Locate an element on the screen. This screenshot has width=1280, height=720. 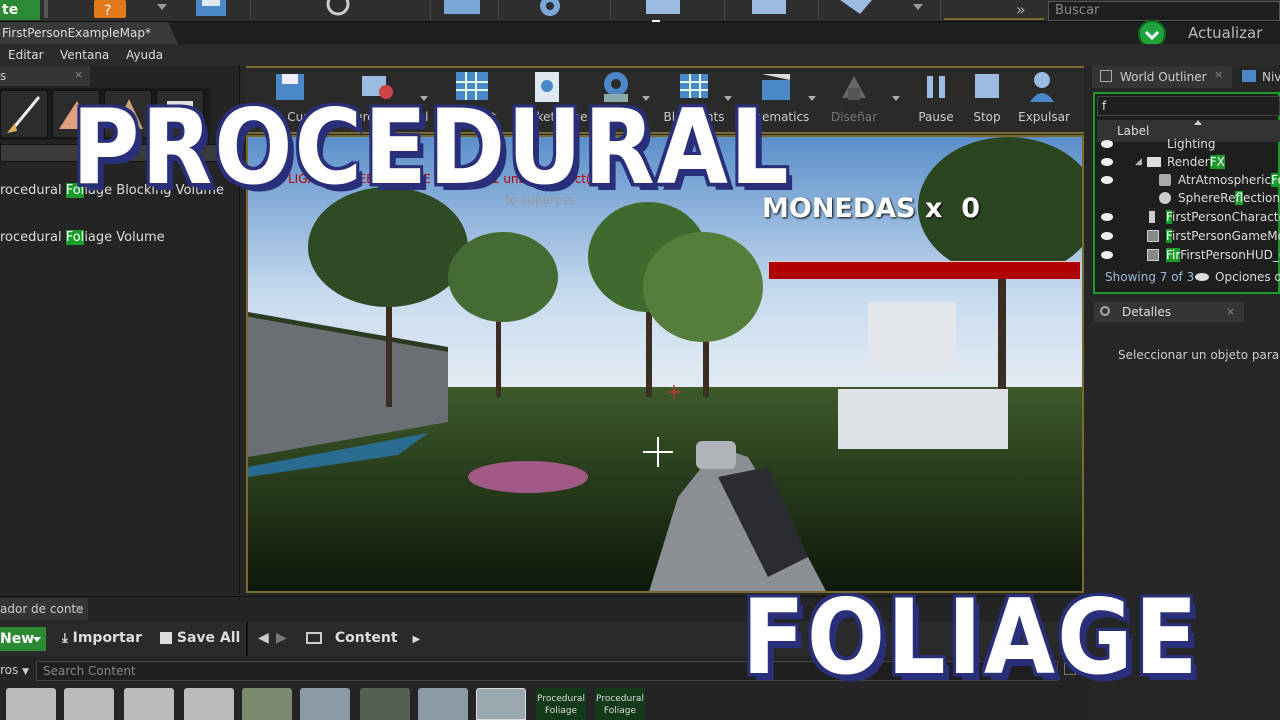
menu-bar is located at coordinates (640, 55).